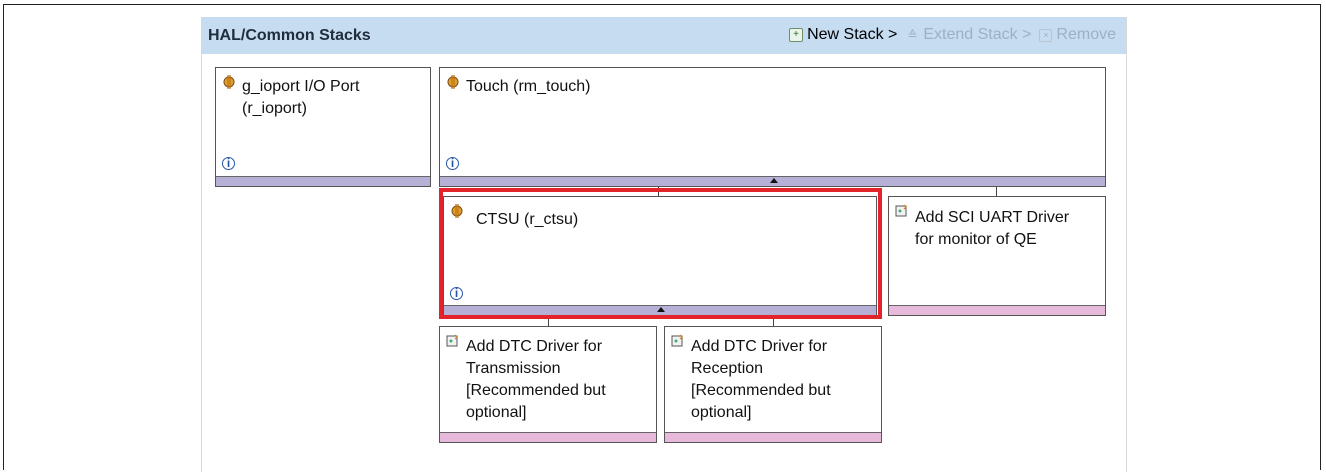 This screenshot has height=472, width=1326. Describe the element at coordinates (977, 34) in the screenshot. I see `extend-stack-label: Extend Stack >` at that location.